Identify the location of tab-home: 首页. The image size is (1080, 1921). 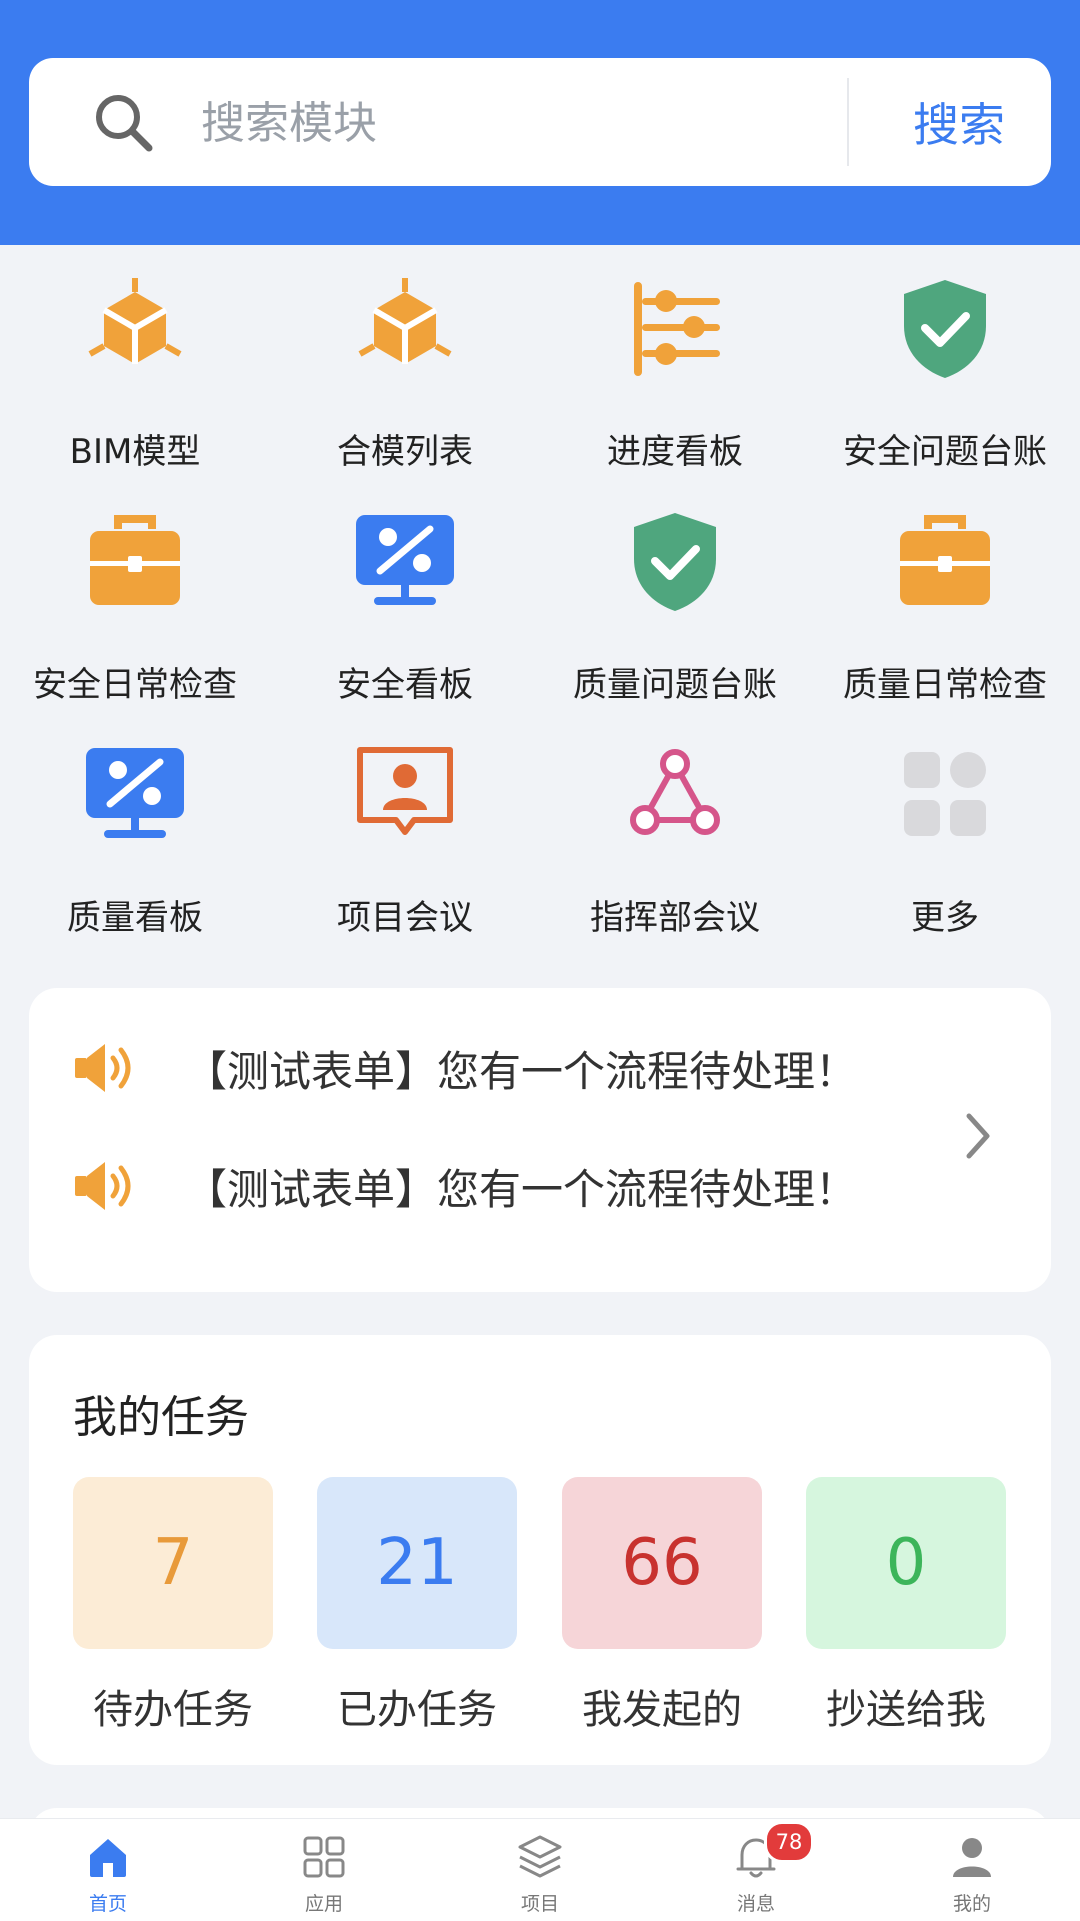
(108, 1870).